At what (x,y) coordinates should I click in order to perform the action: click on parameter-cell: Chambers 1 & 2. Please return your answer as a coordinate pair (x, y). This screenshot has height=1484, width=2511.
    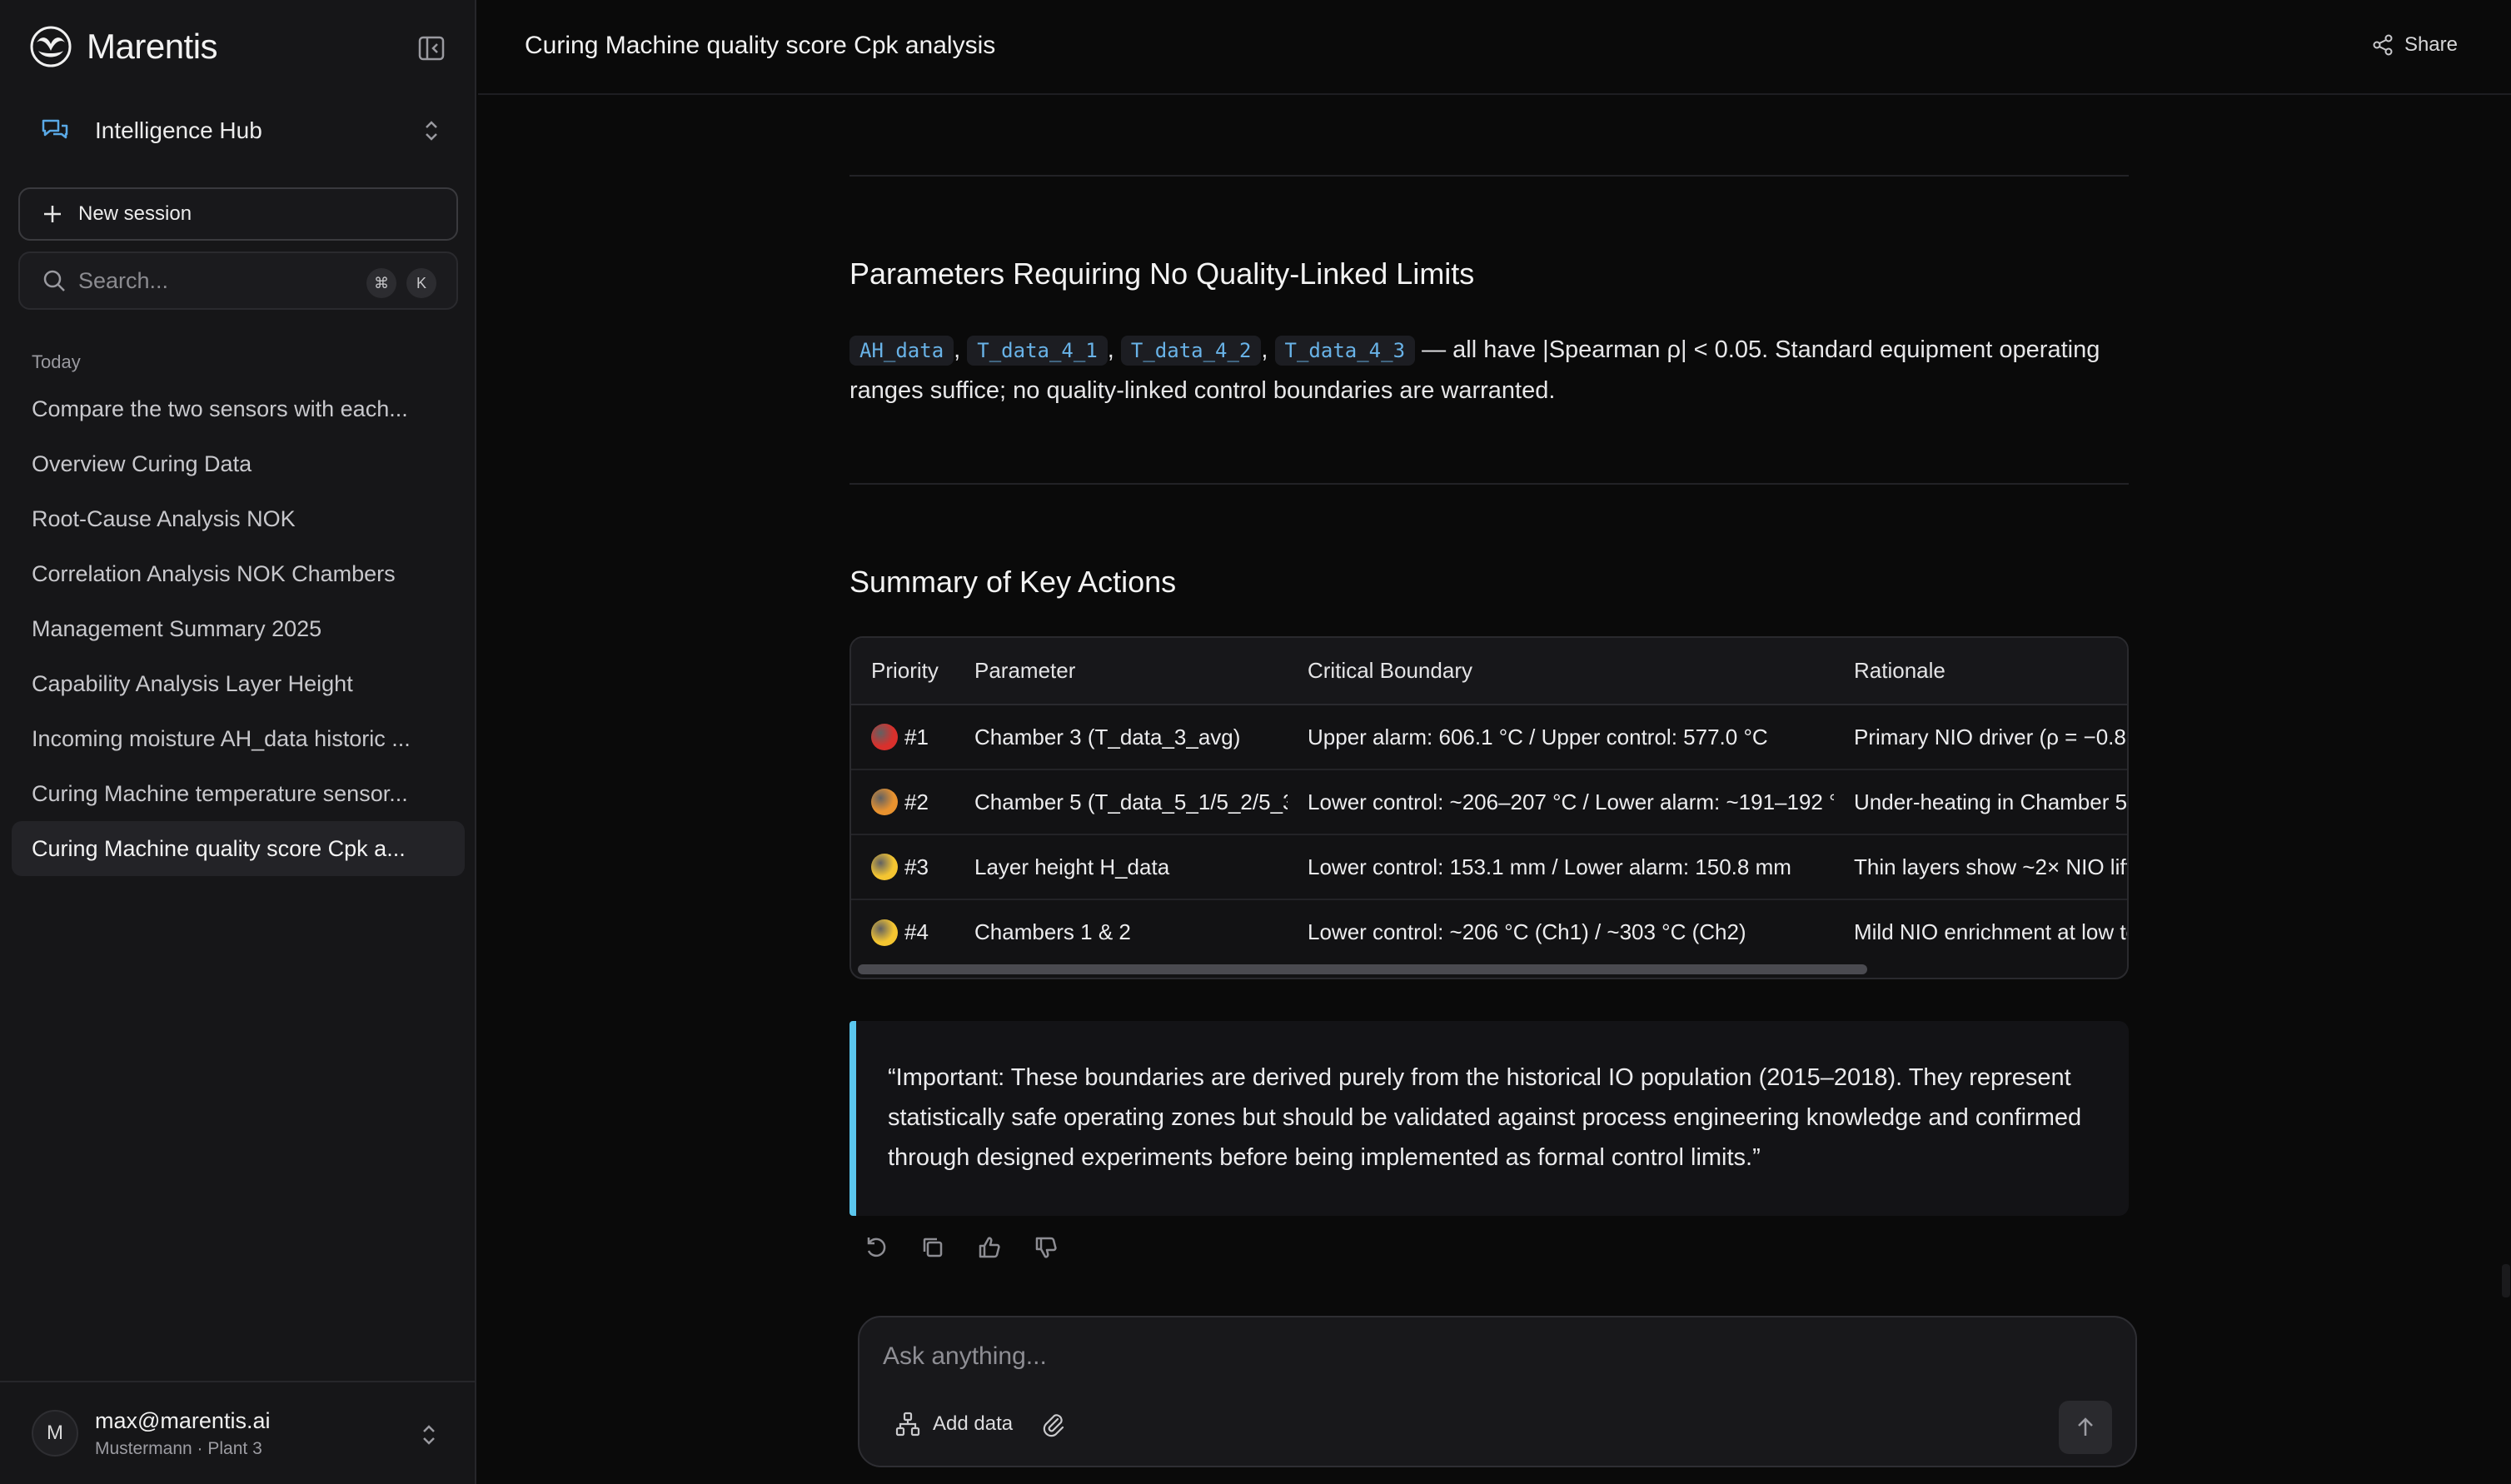
    Looking at the image, I should click on (1052, 931).